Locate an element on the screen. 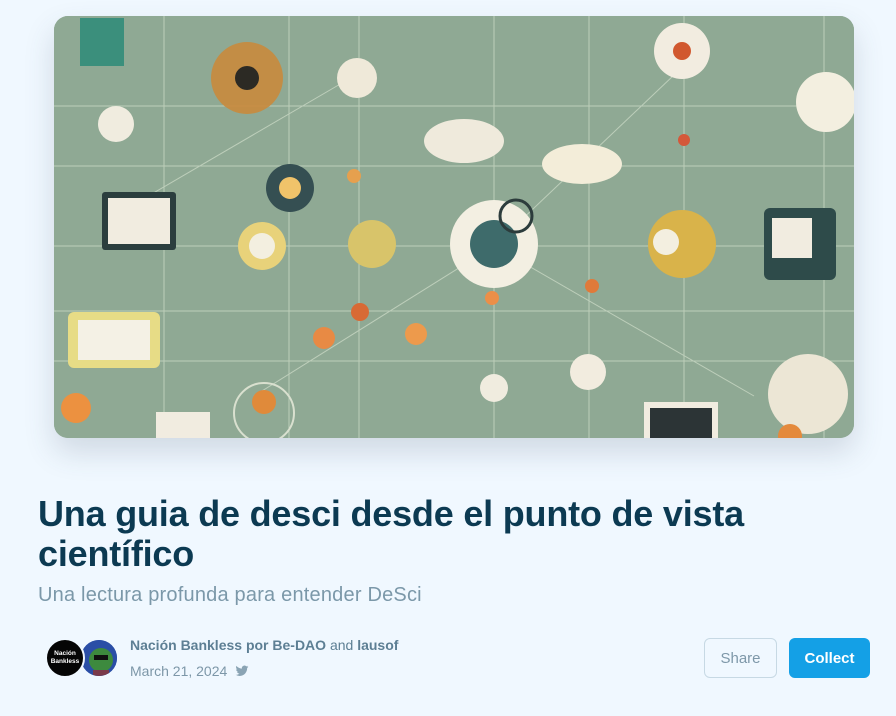  author-line: Nación Bankless por Be-DAO and lausof is located at coordinates (264, 645).